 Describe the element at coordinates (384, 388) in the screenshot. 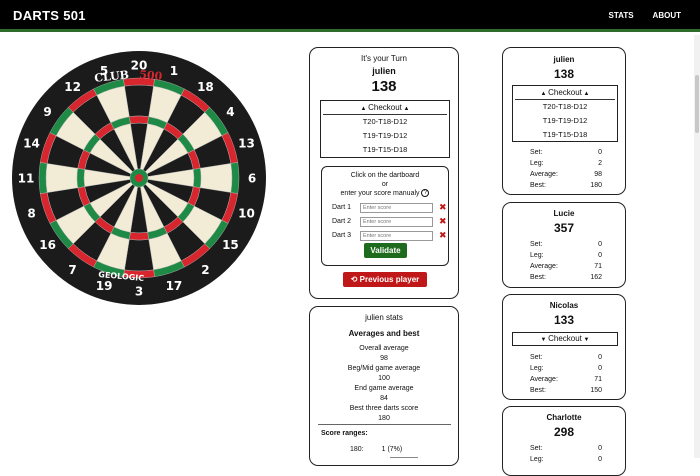

I see `stat-label: End game average` at that location.